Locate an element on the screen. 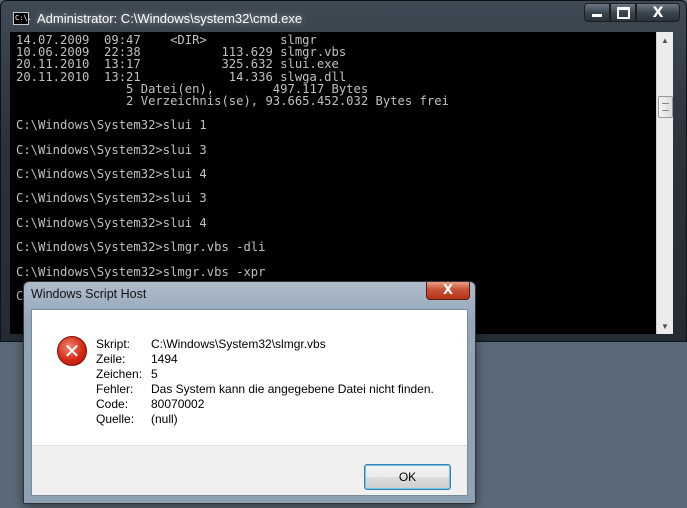  scroll-up-arrow-icon: ▲ is located at coordinates (665, 40).